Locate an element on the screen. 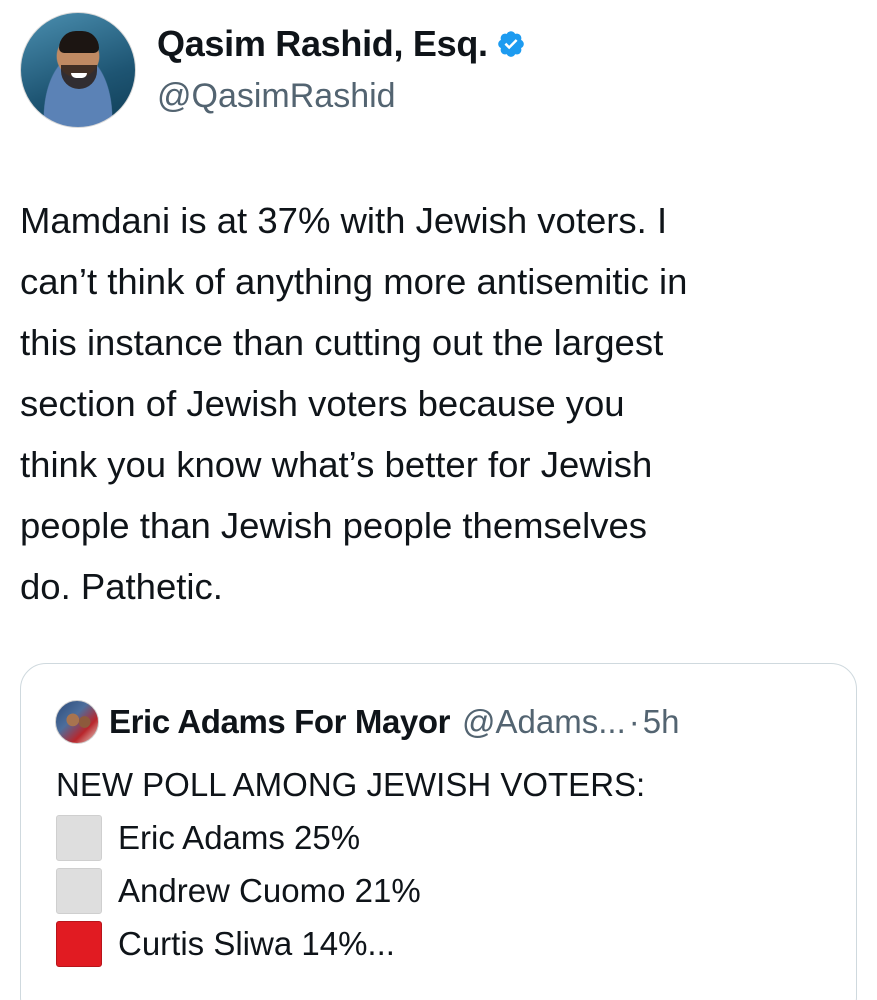 Image resolution: width=877 pixels, height=1000 pixels. poll-item: Eric Adams 25% is located at coordinates (451, 837).